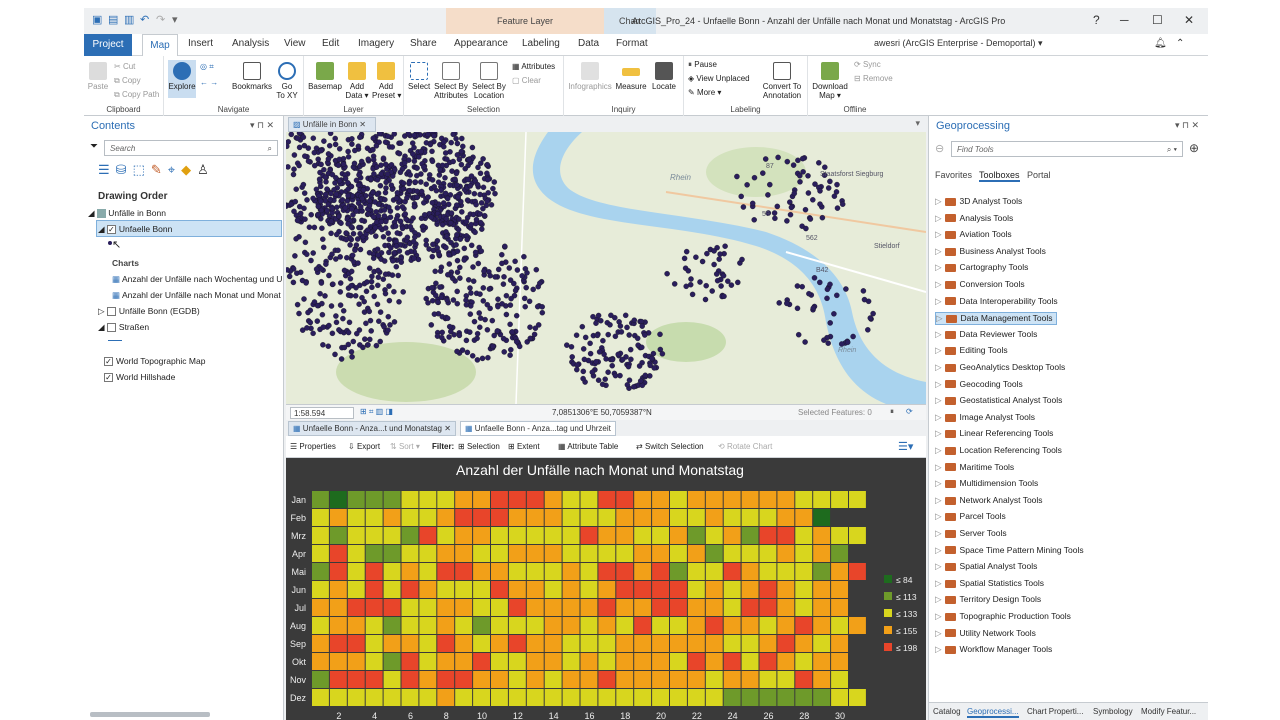 The height and width of the screenshot is (720, 1280). I want to click on pause-drawing-icon: ⏸, so click(892, 412).